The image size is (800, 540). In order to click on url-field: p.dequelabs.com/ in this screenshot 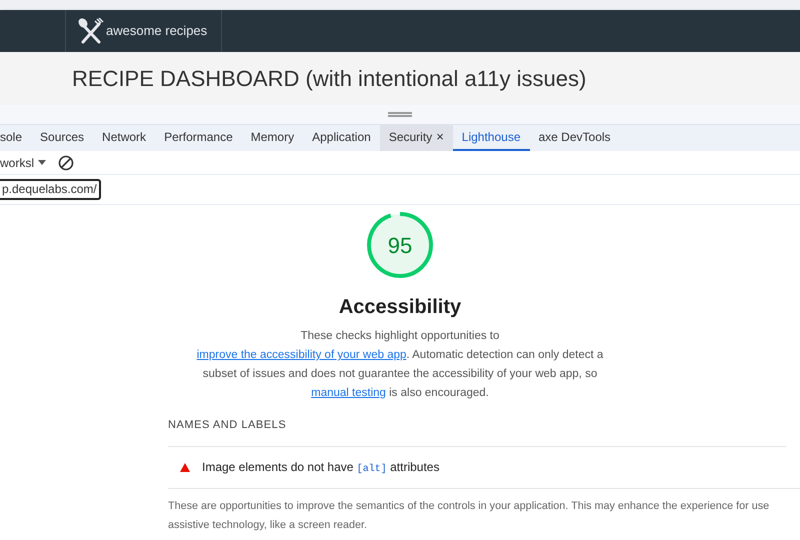, I will do `click(50, 189)`.